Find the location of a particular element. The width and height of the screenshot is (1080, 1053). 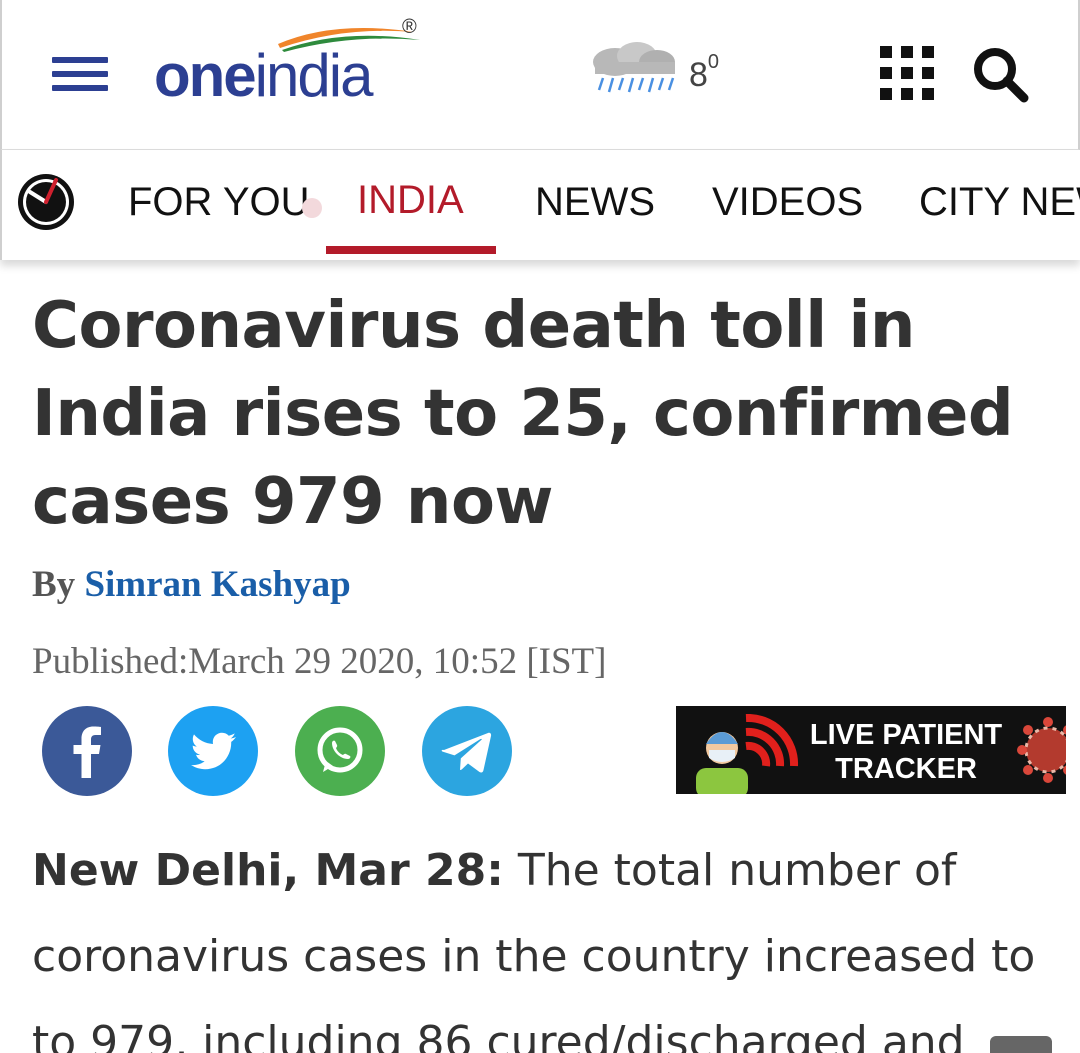

telegram-share-button is located at coordinates (467, 751).